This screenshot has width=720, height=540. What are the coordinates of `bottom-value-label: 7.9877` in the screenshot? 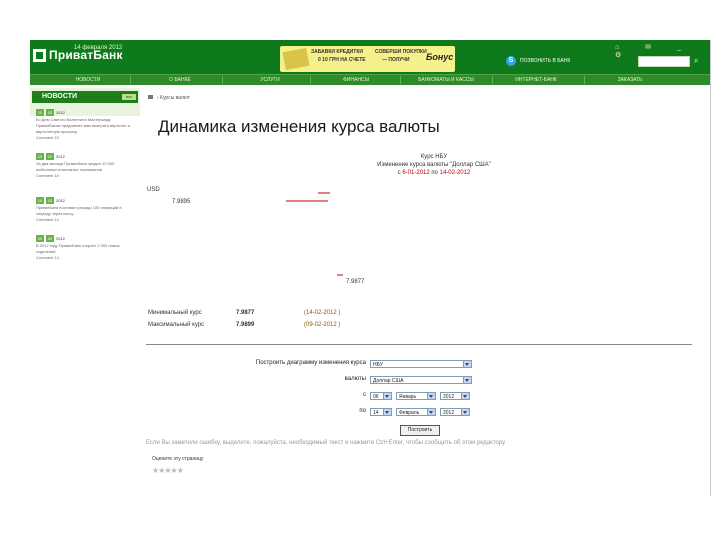 It's located at (355, 282).